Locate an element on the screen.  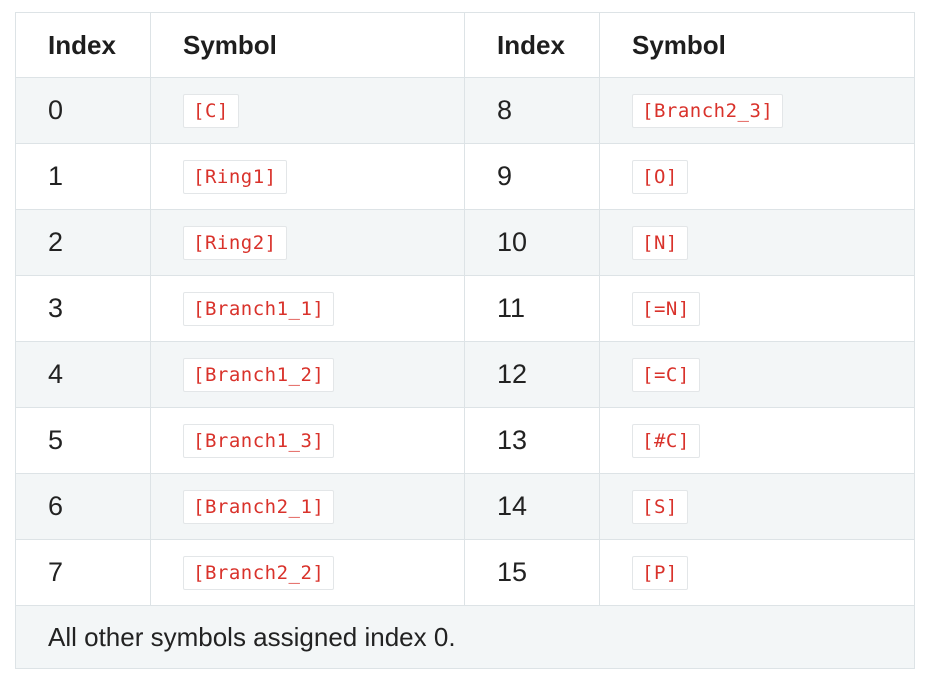
table-row: 6 [Branch2_1] 14 [S] is located at coordinates (465, 506).